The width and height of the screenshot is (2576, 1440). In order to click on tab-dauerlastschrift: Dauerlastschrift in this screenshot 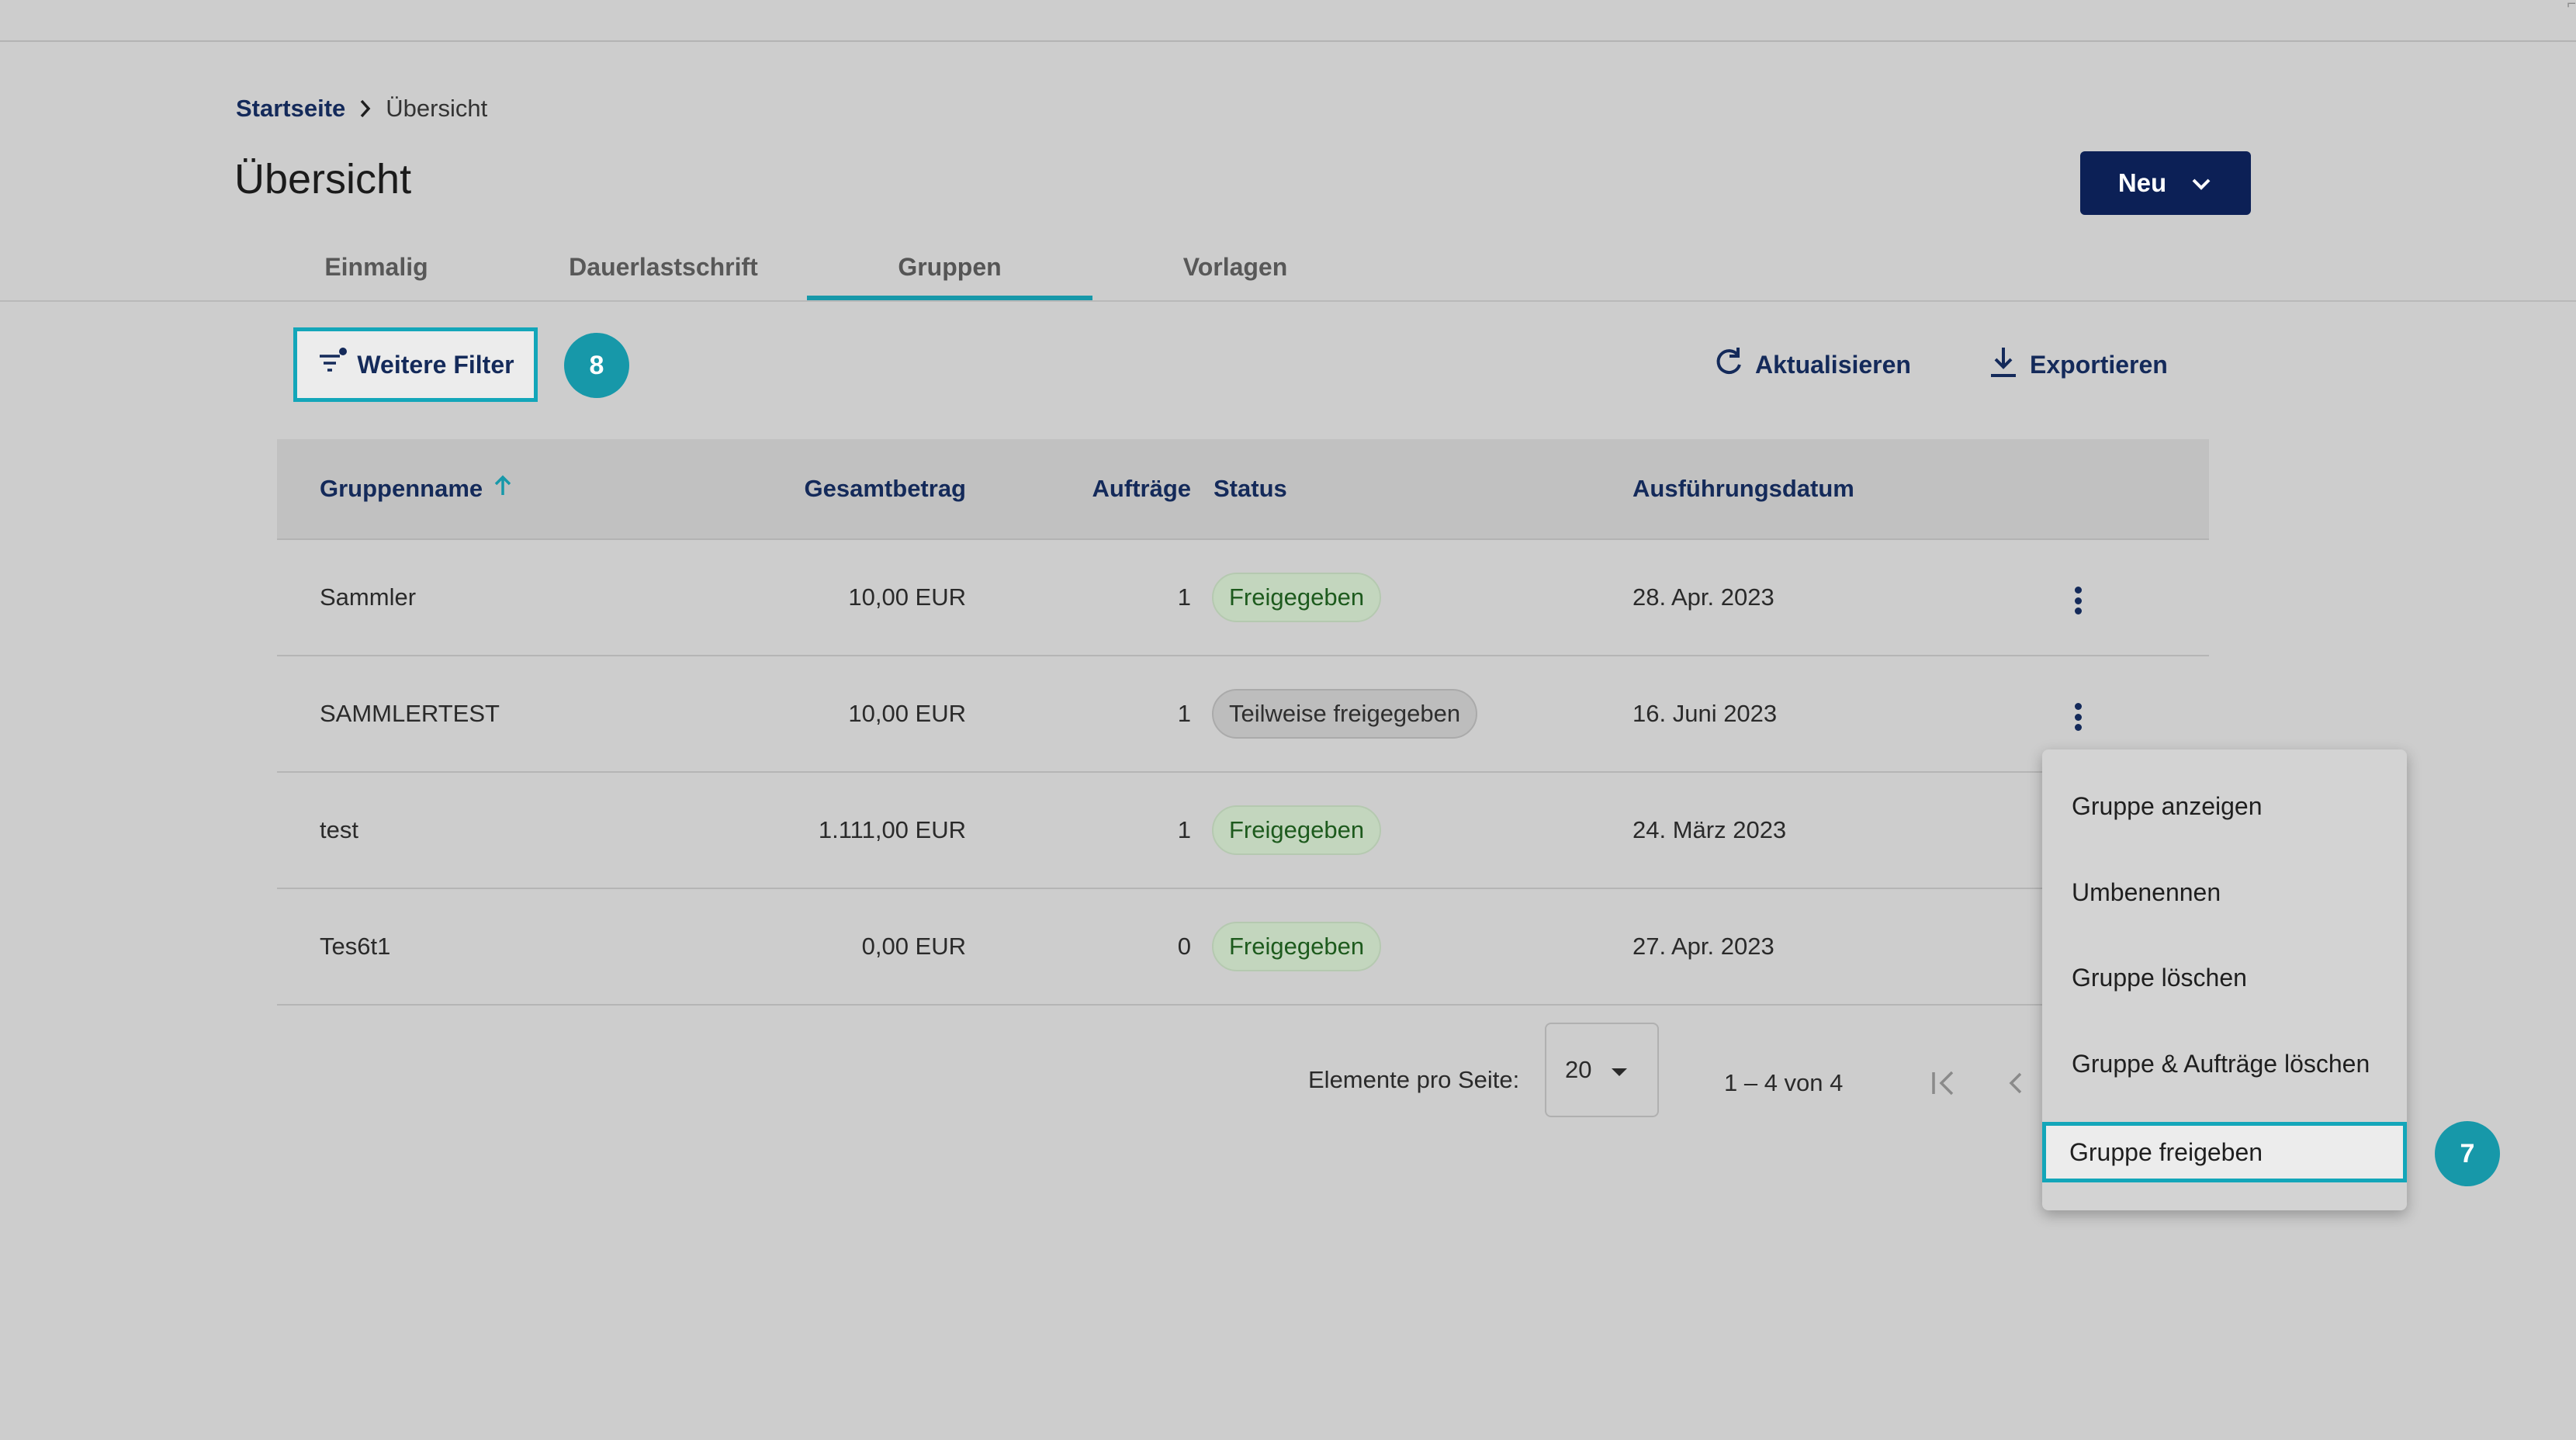, I will do `click(663, 267)`.